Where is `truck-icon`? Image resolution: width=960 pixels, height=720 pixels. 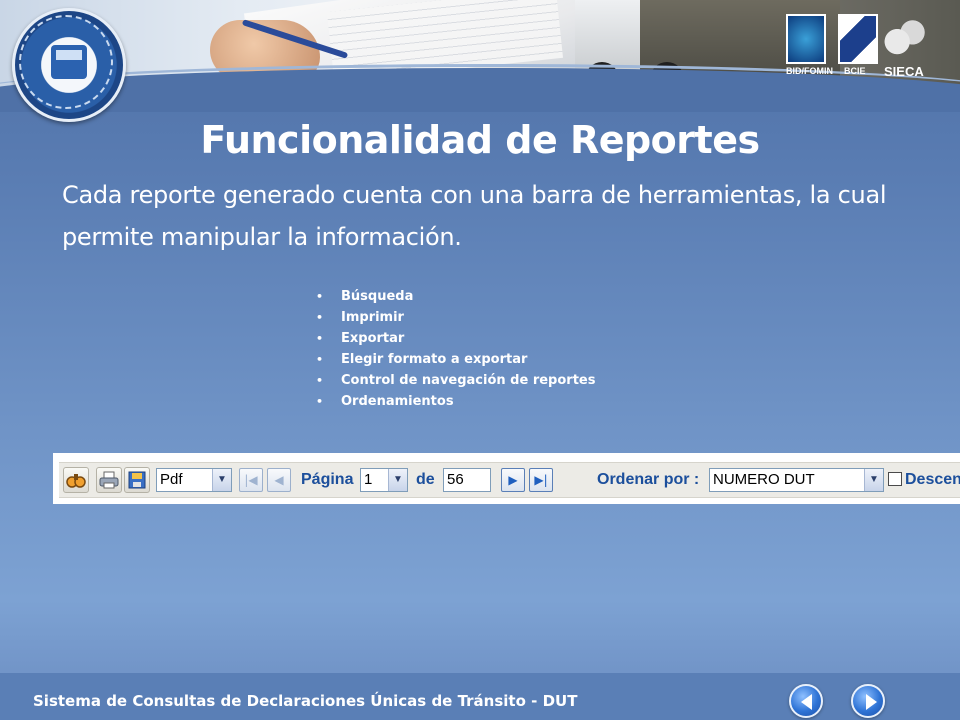
truck-icon is located at coordinates (69, 62).